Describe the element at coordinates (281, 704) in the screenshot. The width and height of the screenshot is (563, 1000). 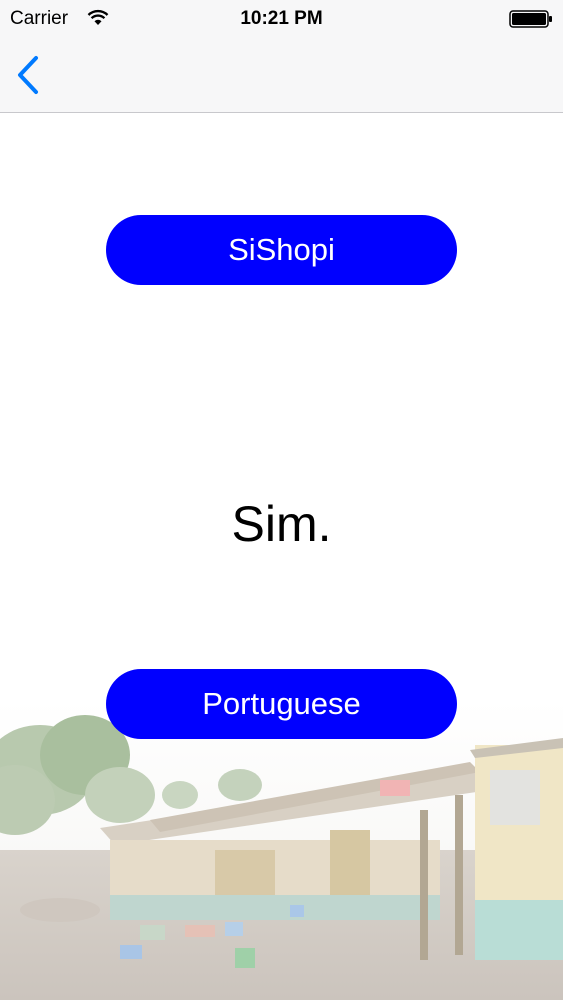
I see `language-button-portuguese: Portuguese` at that location.